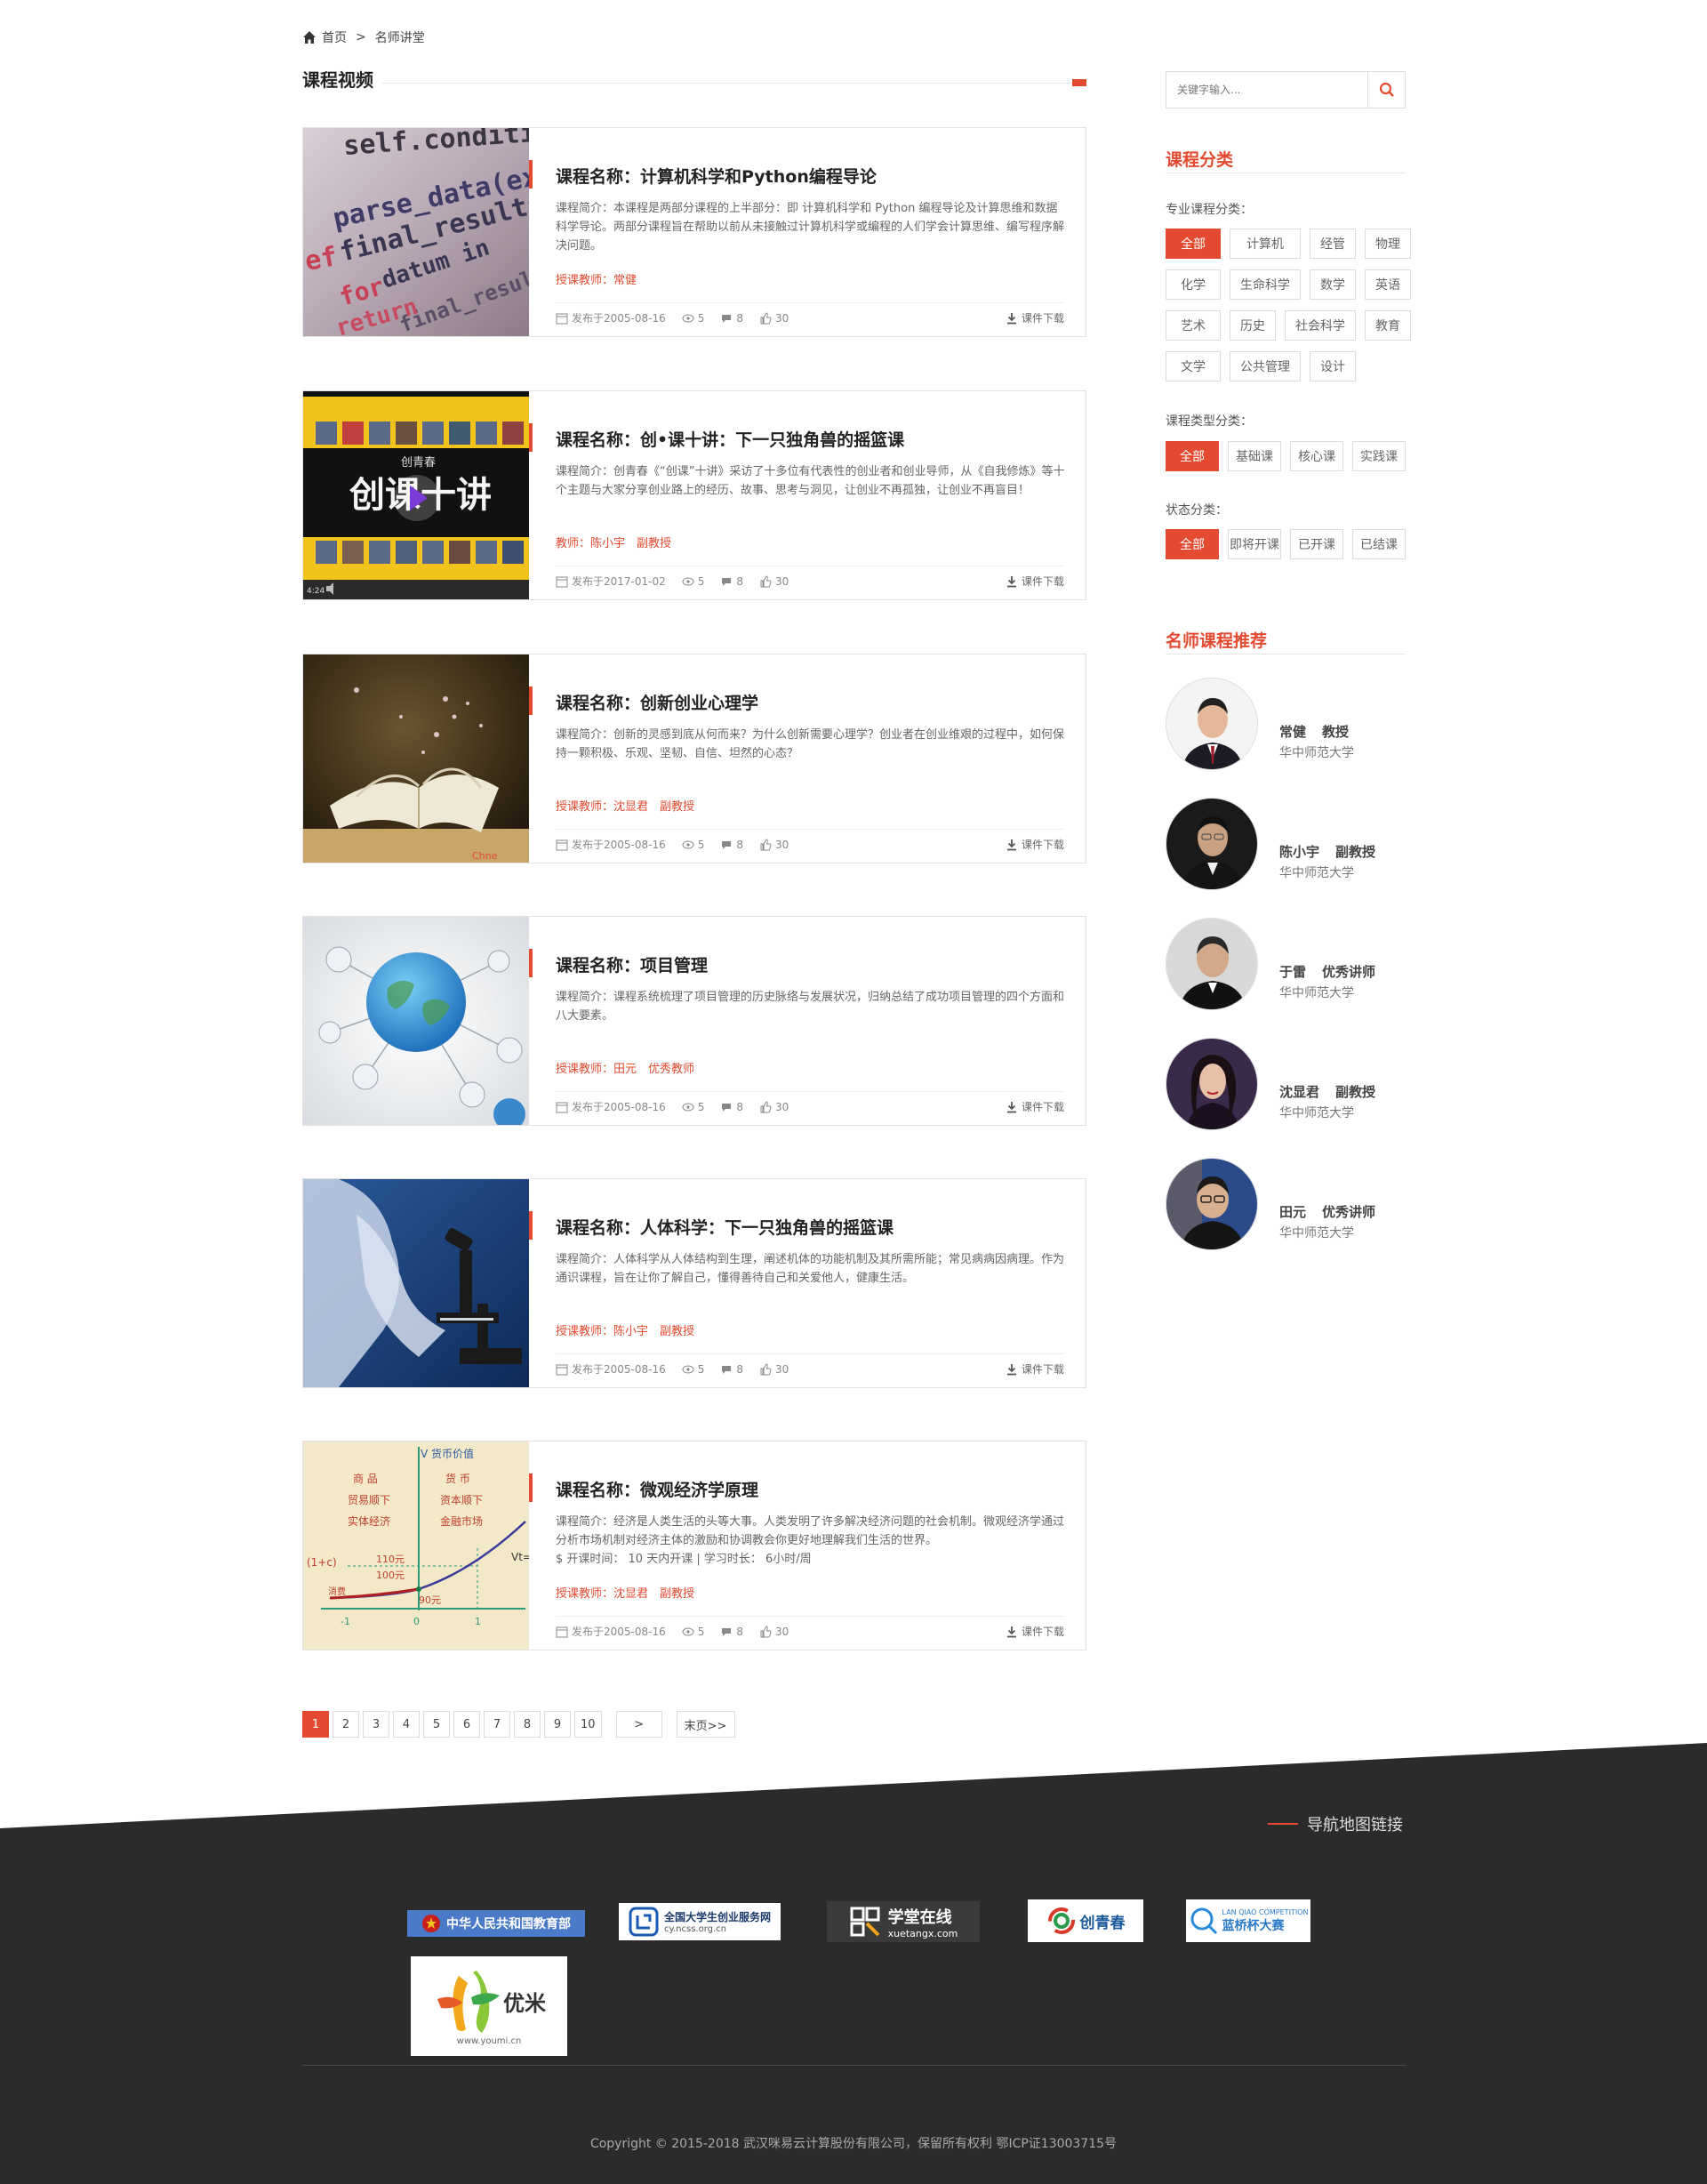  I want to click on major-tag-art: 艺术, so click(1193, 325).